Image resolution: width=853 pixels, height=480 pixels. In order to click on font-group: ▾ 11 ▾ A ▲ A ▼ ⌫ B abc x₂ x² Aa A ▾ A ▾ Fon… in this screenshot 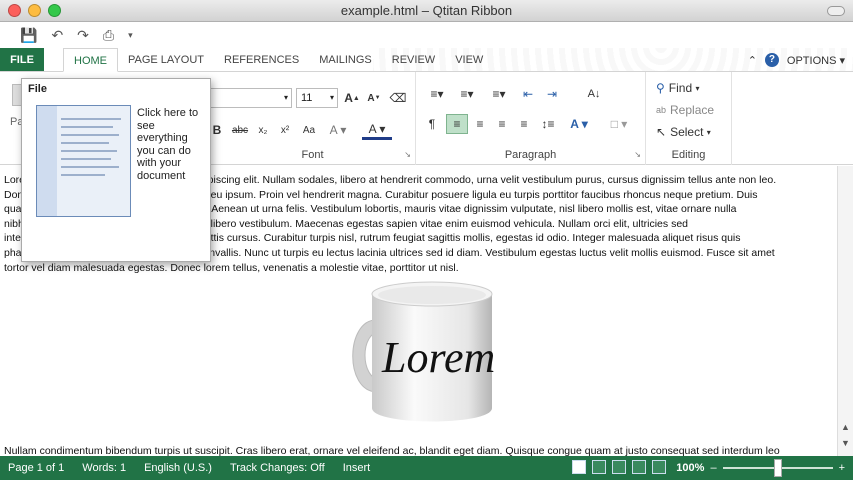, I will do `click(313, 118)`.